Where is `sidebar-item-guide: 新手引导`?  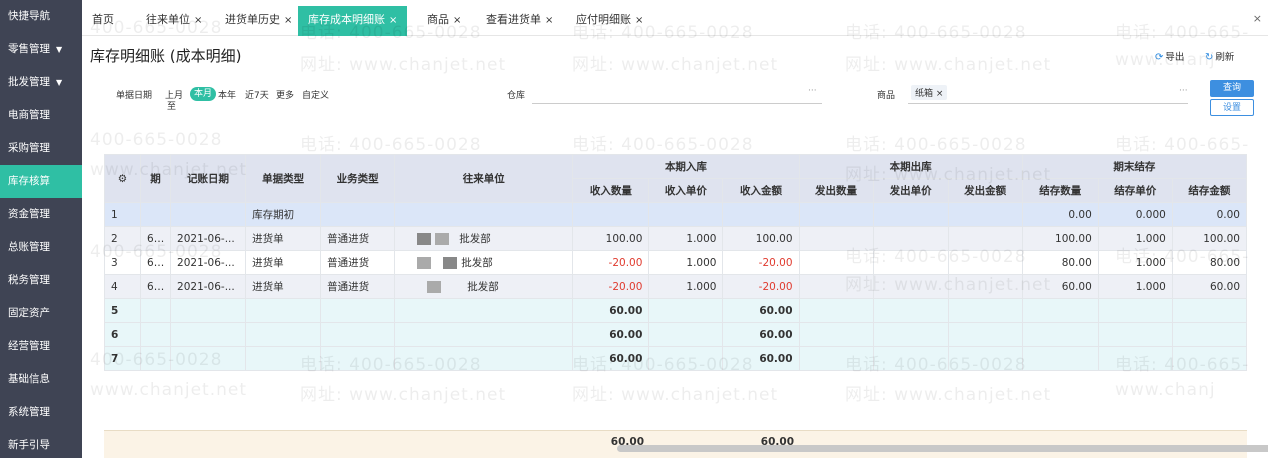
sidebar-item-guide: 新手引导 is located at coordinates (41, 445).